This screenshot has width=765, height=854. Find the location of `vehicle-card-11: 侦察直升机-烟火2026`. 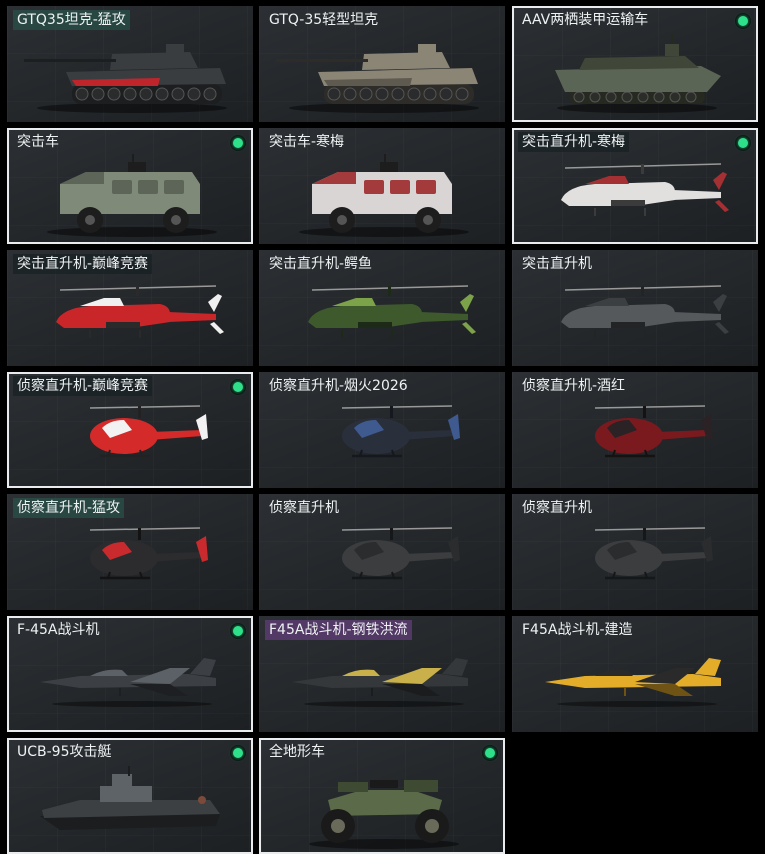

vehicle-card-11: 侦察直升机-烟火2026 is located at coordinates (382, 430).